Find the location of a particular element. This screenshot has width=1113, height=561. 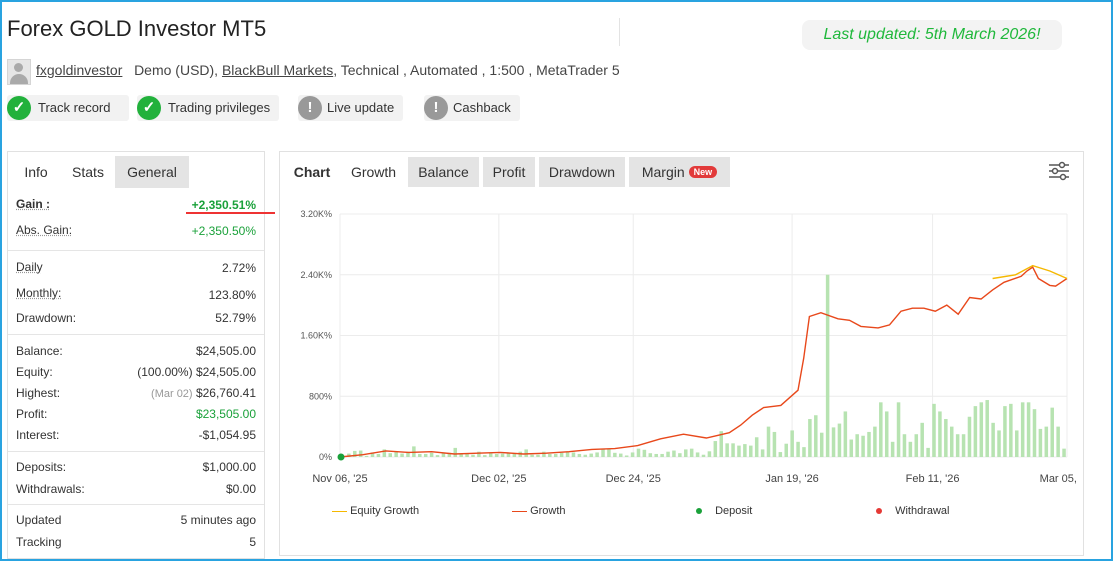

stats-tabs: Info Stats General is located at coordinates (136, 172).